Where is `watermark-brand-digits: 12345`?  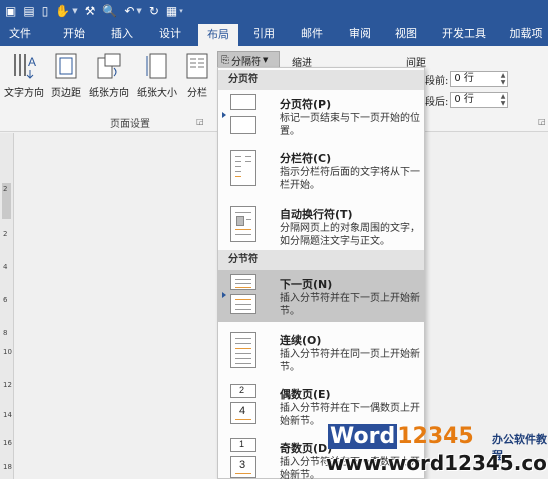 watermark-brand-digits: 12345 is located at coordinates (435, 436).